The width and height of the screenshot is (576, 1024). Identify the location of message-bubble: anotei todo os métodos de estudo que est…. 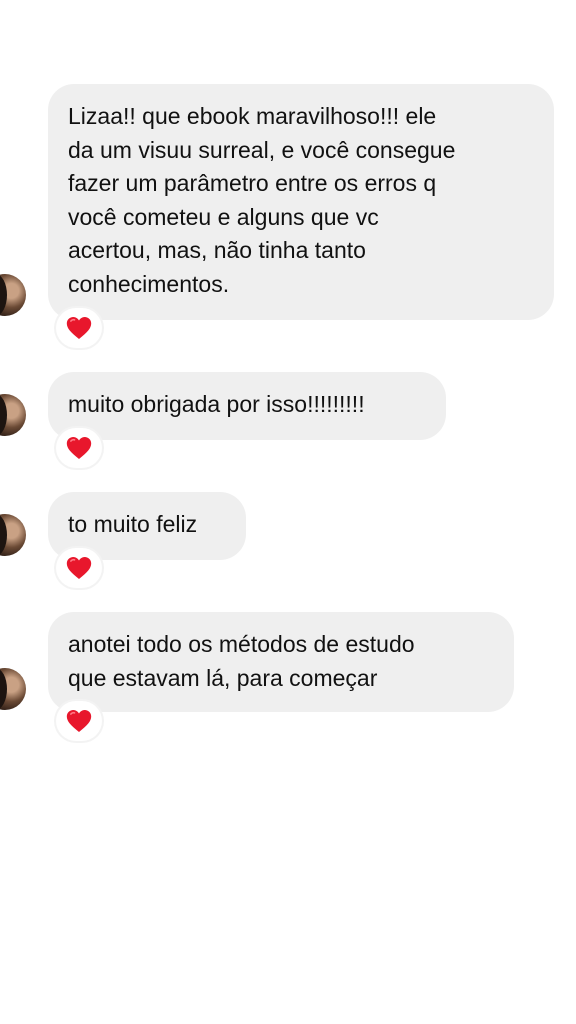
(281, 662).